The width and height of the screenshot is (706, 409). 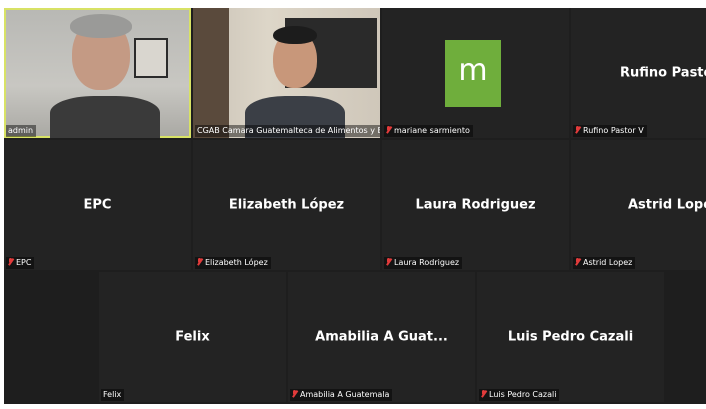 What do you see at coordinates (519, 395) in the screenshot?
I see `participant-label: Luis Pedro Cazali` at bounding box center [519, 395].